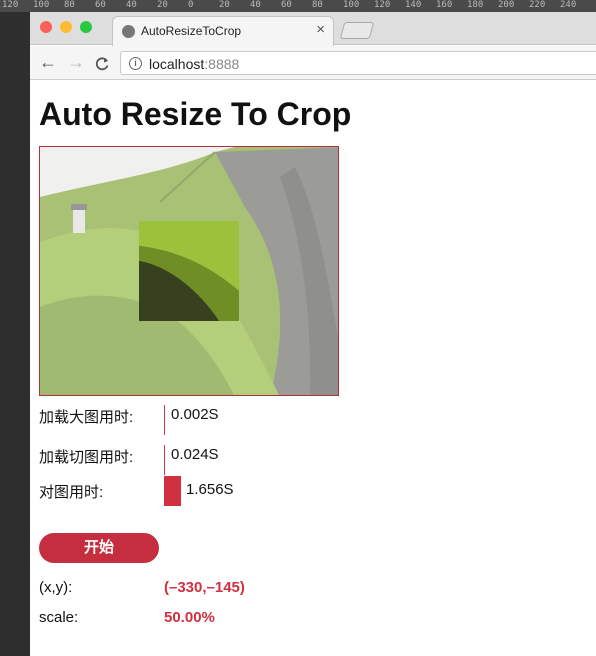  Describe the element at coordinates (444, 5) in the screenshot. I see `ruler-tick: 160` at that location.